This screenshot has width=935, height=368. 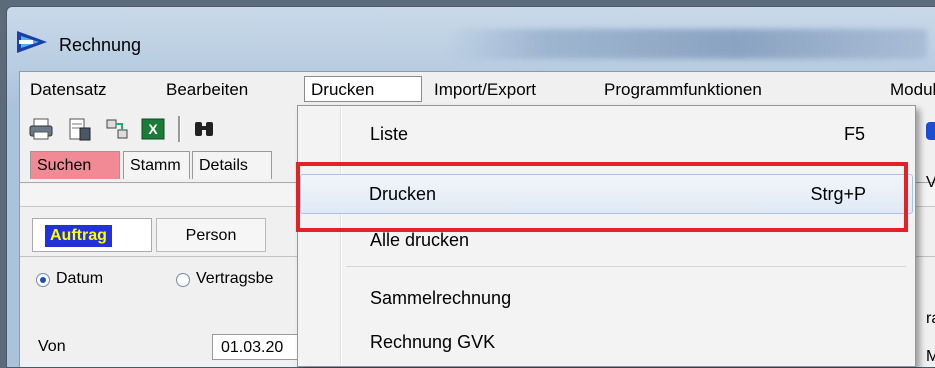 I want to click on tab-stamm: Stamm, so click(x=156, y=165).